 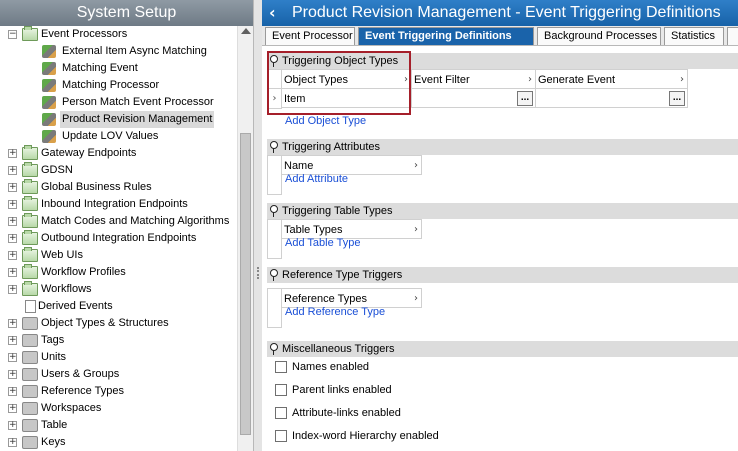 What do you see at coordinates (281, 413) in the screenshot?
I see `attribute-links-enabled-checkbox` at bounding box center [281, 413].